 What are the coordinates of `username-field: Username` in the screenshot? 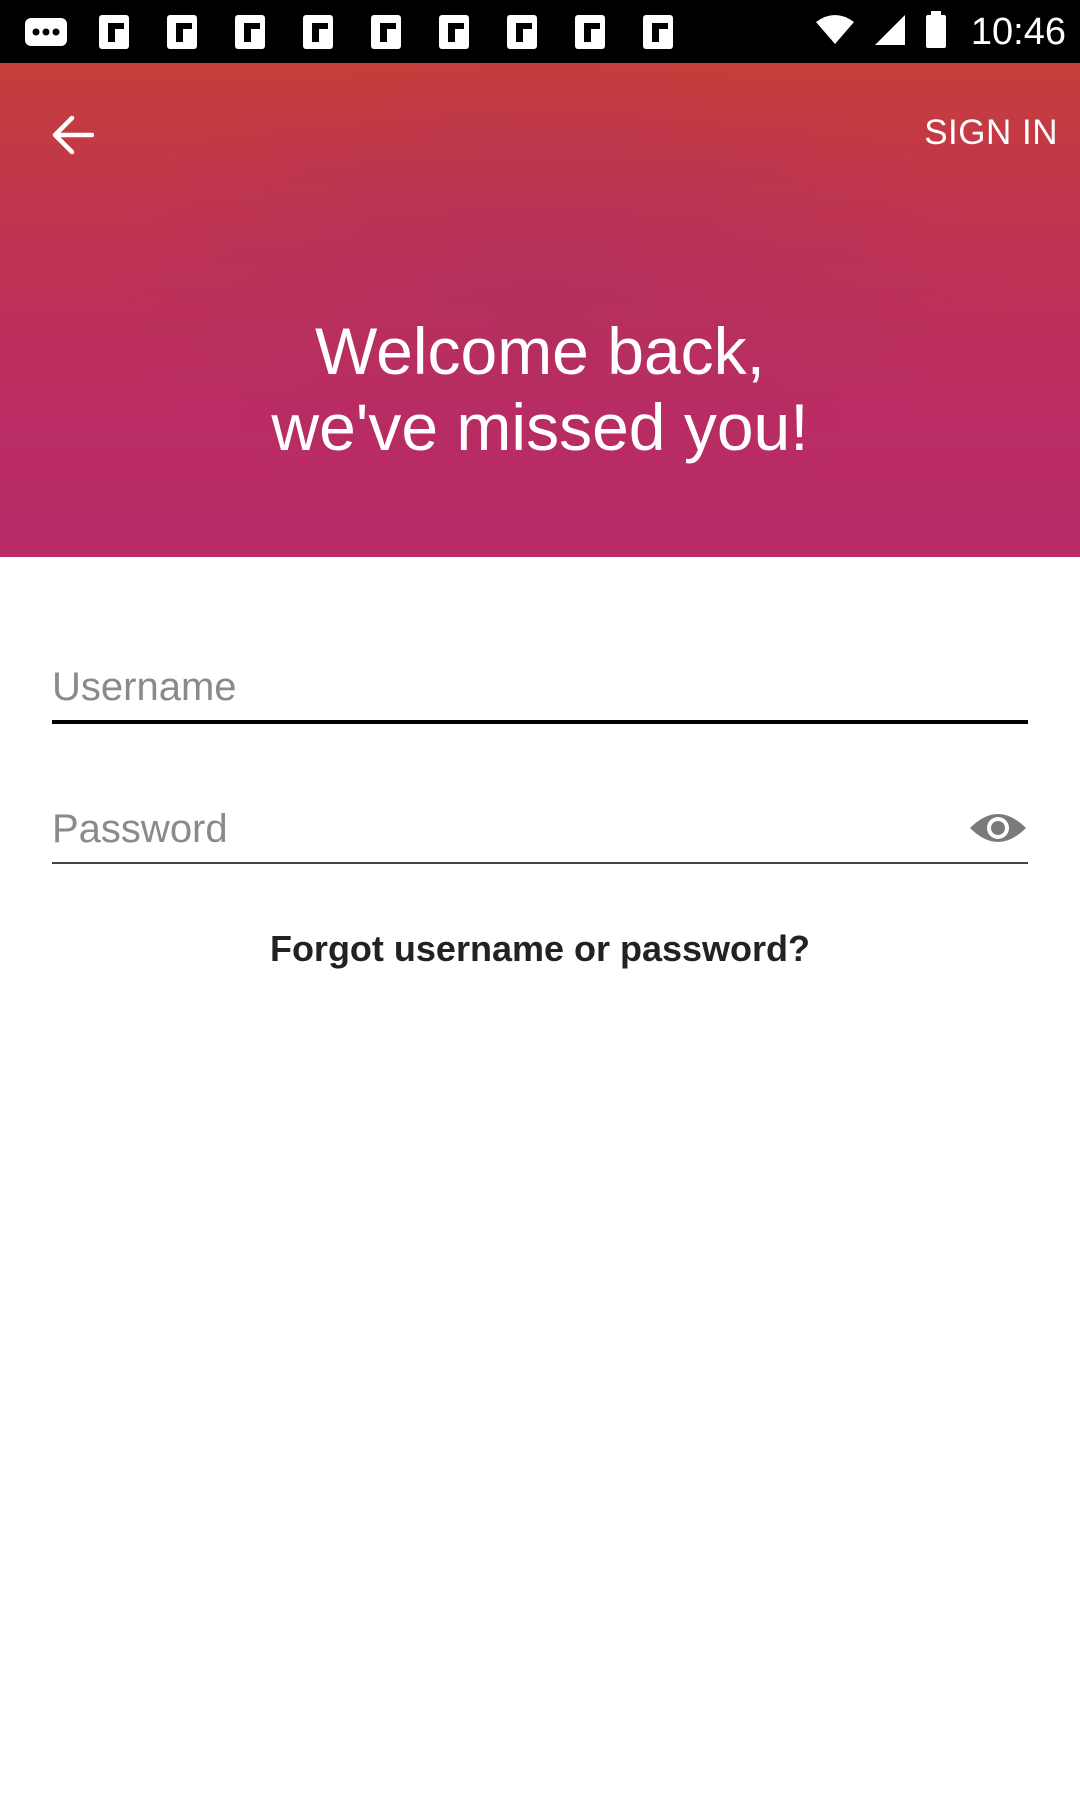 It's located at (540, 682).